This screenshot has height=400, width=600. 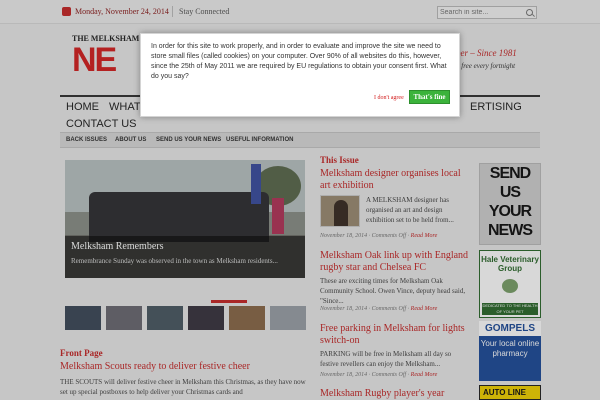 What do you see at coordinates (389, 98) in the screenshot?
I see `decline-cookies-link: I don't agree` at bounding box center [389, 98].